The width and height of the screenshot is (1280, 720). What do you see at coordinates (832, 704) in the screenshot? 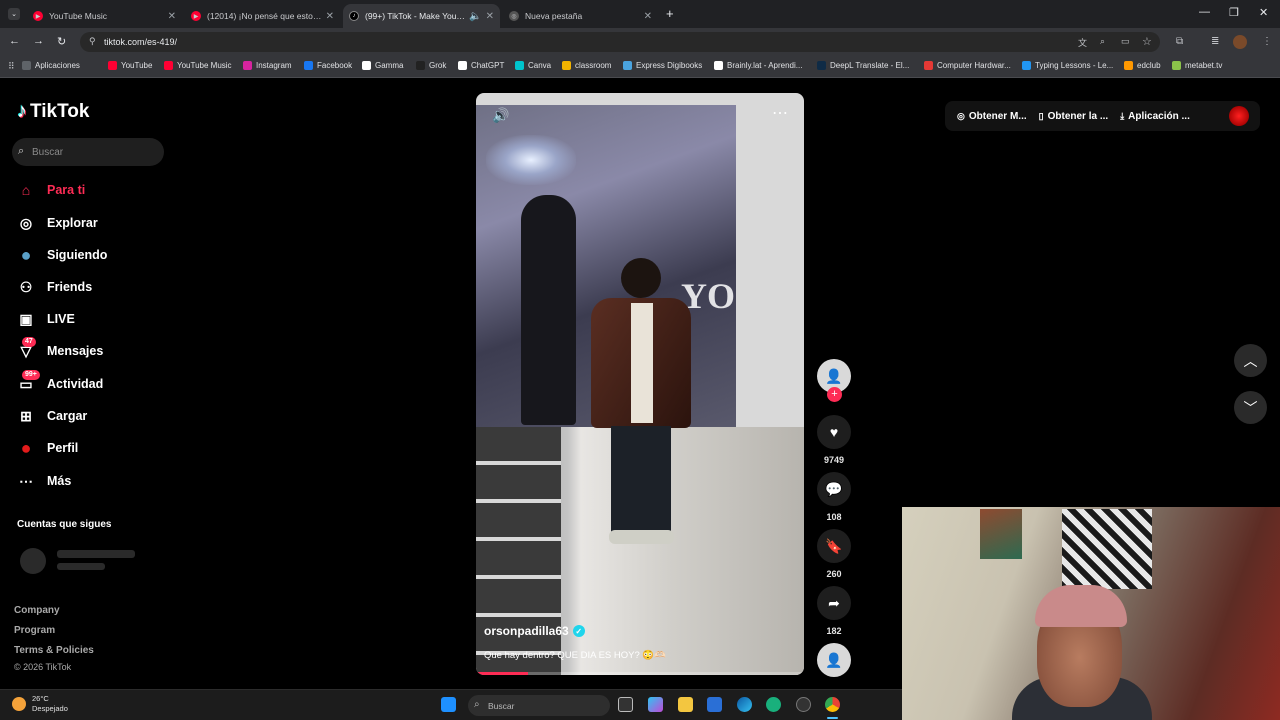
I see `chrome-icon` at bounding box center [832, 704].